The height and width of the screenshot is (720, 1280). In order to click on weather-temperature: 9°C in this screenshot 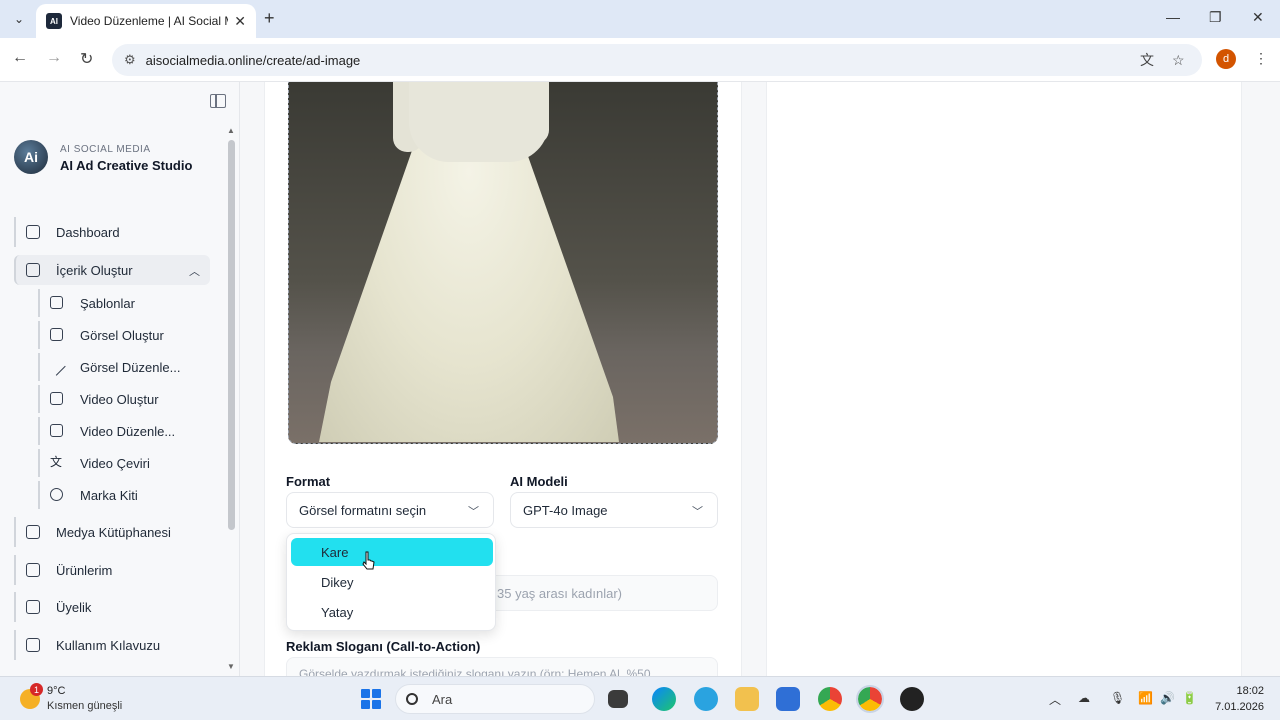, I will do `click(56, 691)`.